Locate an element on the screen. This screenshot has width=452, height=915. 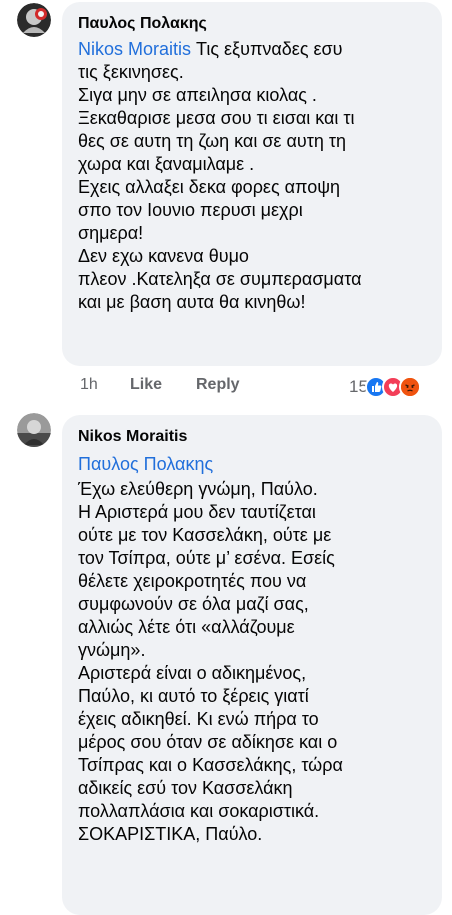
comment-line: αλλιώς λέτε ότι «αλλάζουμε is located at coordinates (186, 627).